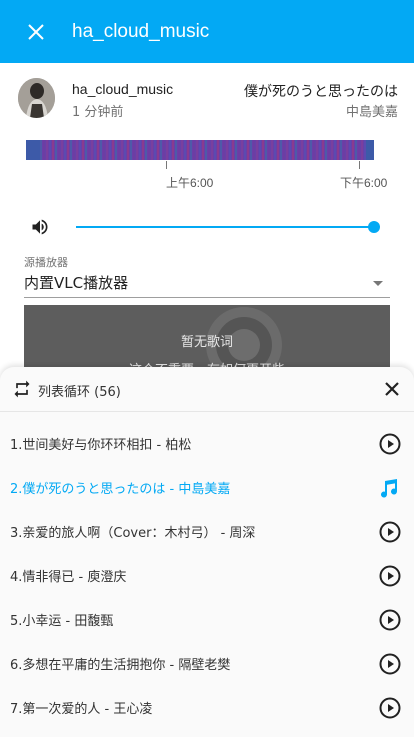 Image resolution: width=414 pixels, height=737 pixels. I want to click on track-title: 6.多想在平庸的生活拥抱你 - 隔壁老樊, so click(120, 665).